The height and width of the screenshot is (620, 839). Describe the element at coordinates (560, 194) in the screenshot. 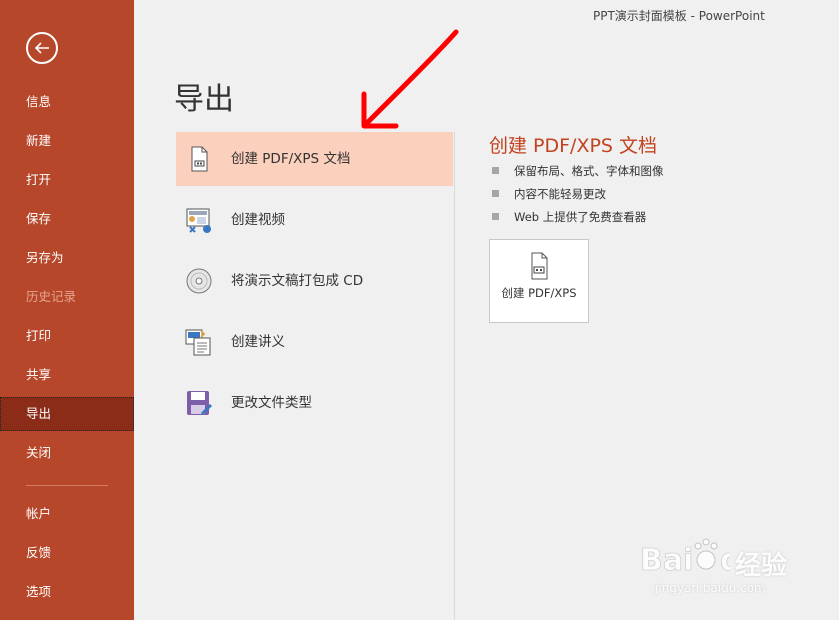

I see `bullet-text: 内容不能轻易更改` at that location.